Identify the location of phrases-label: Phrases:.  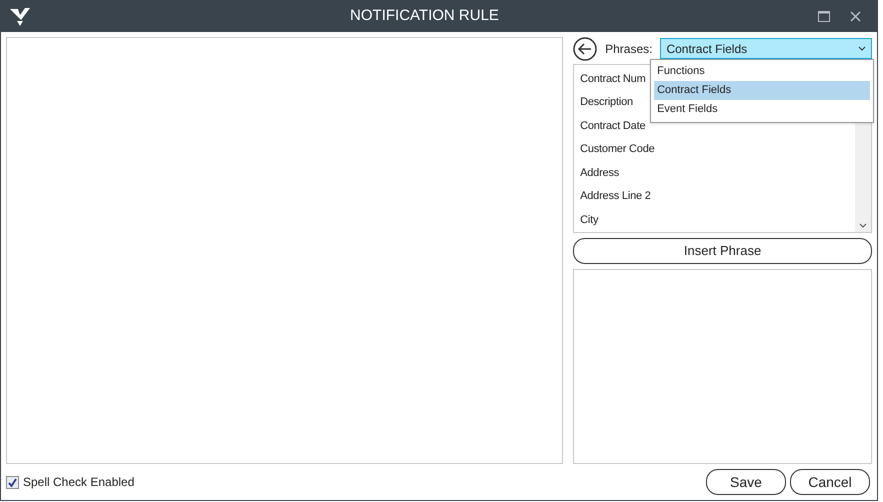
(628, 49).